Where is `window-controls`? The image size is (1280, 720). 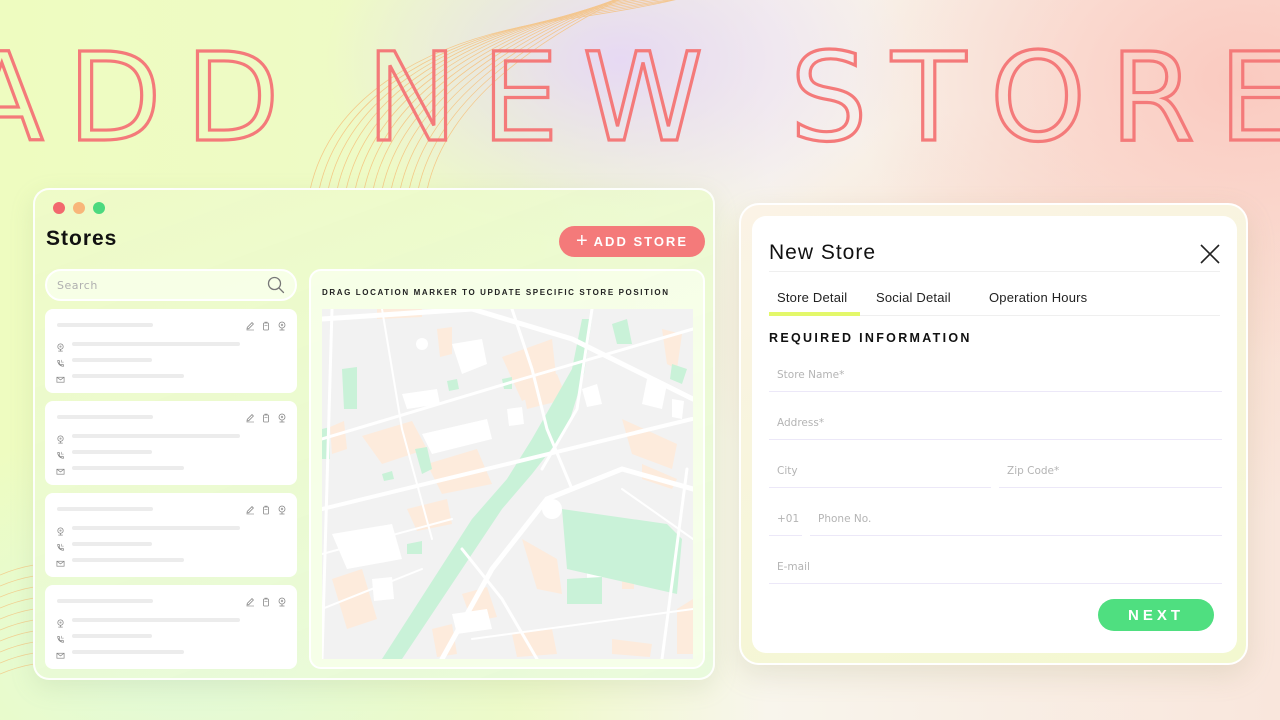 window-controls is located at coordinates (79, 208).